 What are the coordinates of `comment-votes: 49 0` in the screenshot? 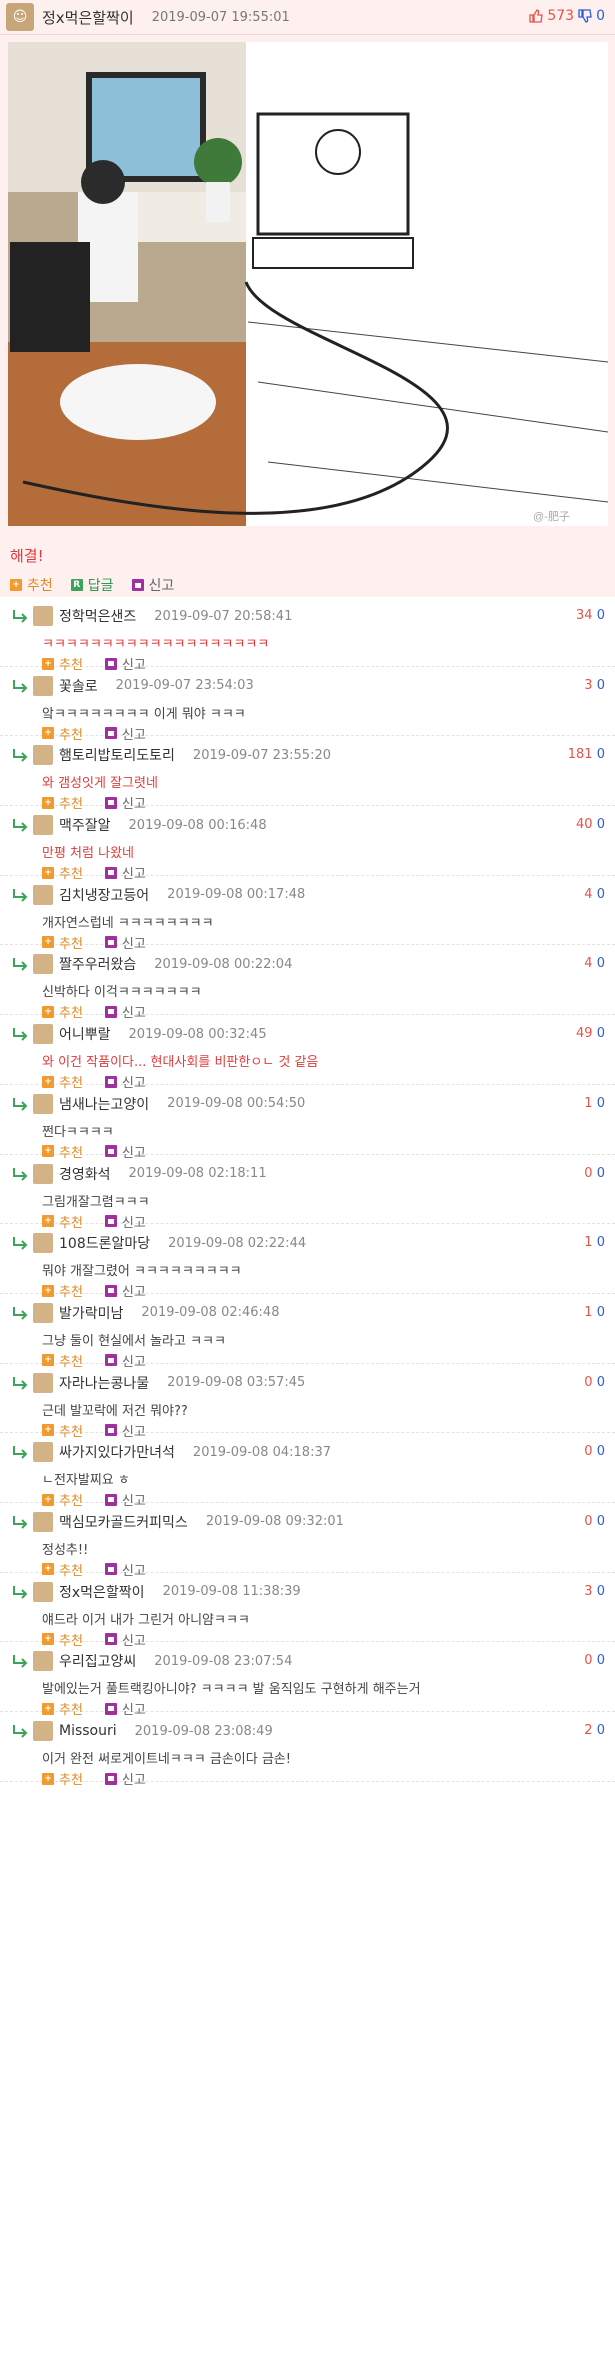 It's located at (590, 1033).